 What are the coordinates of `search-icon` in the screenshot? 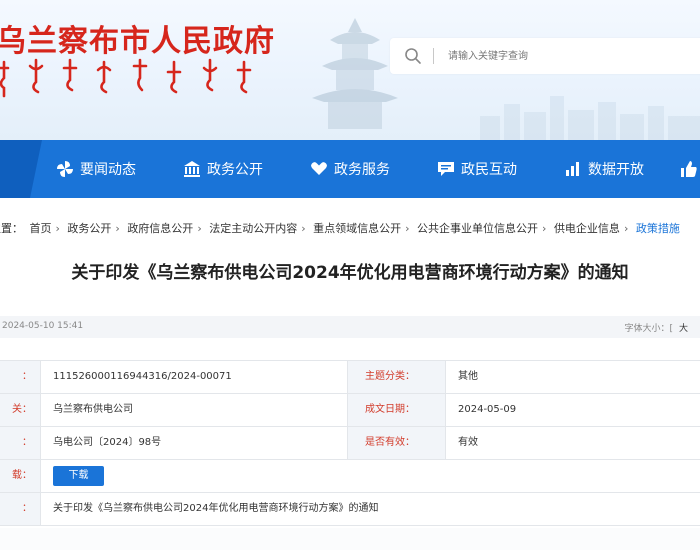 It's located at (413, 56).